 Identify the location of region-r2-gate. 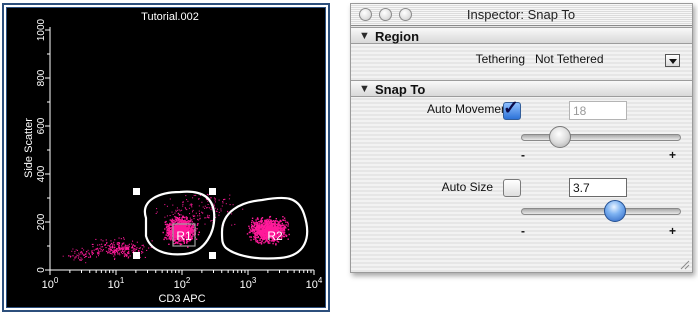
(264, 228).